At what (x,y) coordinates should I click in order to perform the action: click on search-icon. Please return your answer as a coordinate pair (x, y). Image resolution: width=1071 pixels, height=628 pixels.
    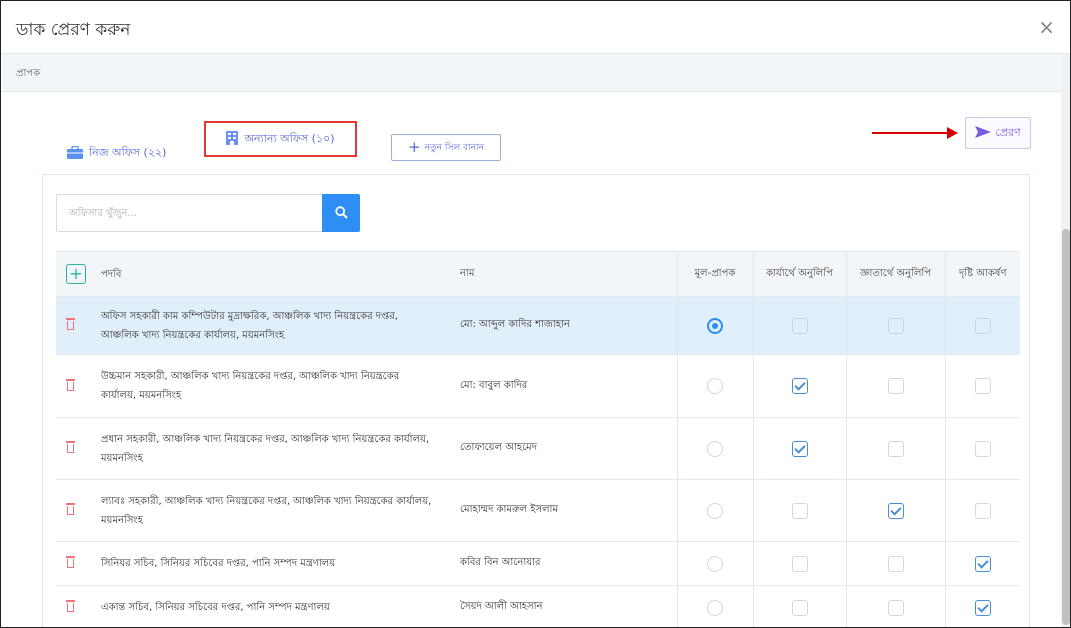
    Looking at the image, I should click on (341, 213).